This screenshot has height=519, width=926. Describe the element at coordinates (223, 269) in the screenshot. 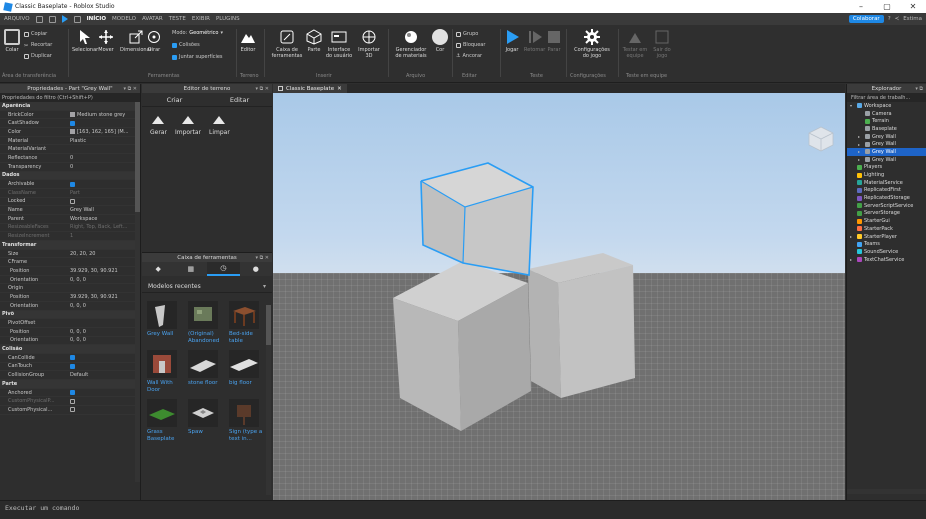

I see `tab-recent: ◷` at that location.